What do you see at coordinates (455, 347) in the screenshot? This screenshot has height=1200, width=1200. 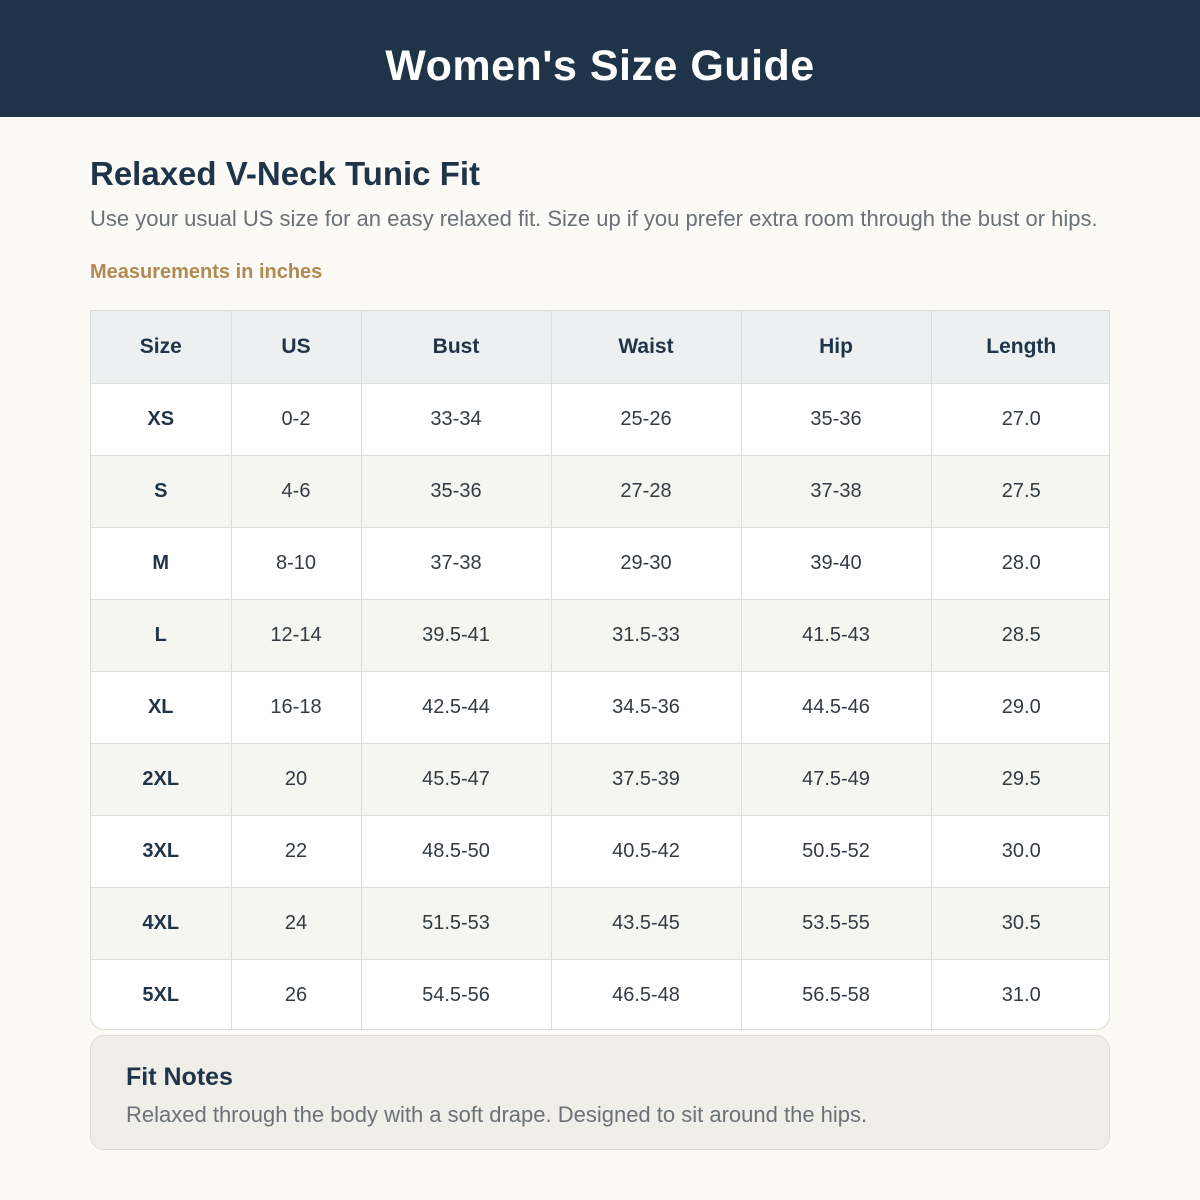 I see `column-header-bust: Bust` at bounding box center [455, 347].